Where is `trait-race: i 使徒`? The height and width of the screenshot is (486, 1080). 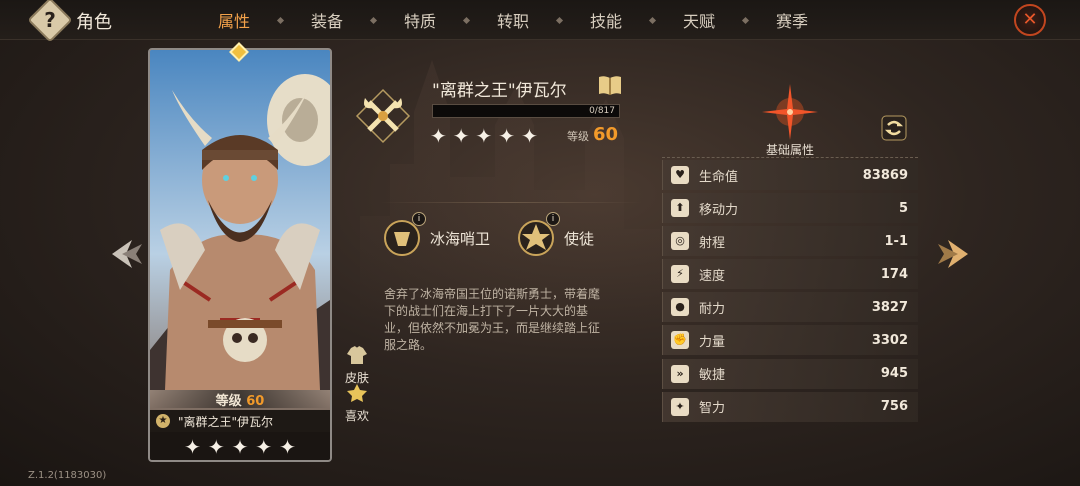
trait-race: i 使徒 is located at coordinates (555, 235).